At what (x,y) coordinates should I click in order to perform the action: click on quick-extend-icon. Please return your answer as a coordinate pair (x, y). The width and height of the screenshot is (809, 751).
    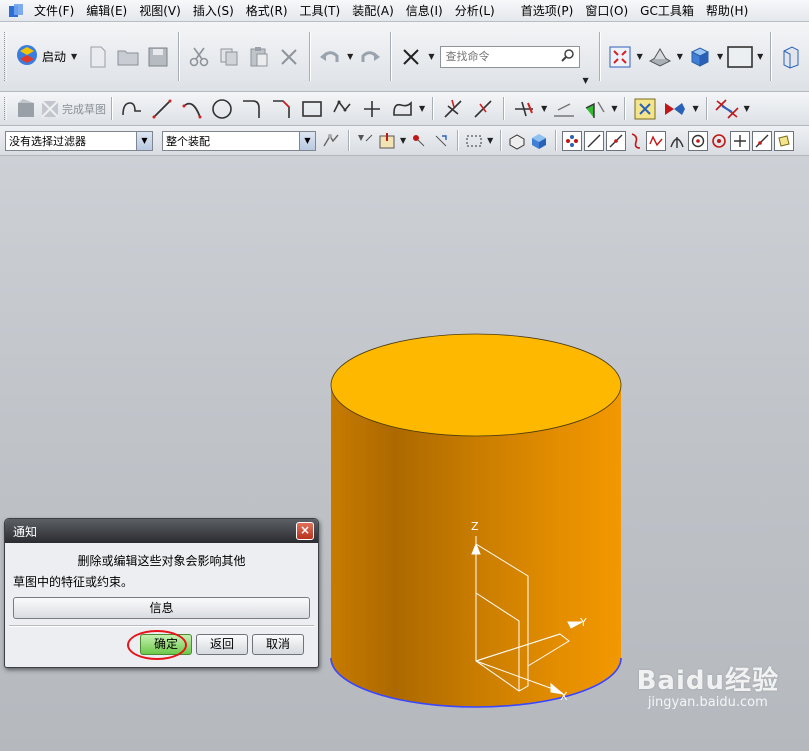
    Looking at the image, I should click on (483, 109).